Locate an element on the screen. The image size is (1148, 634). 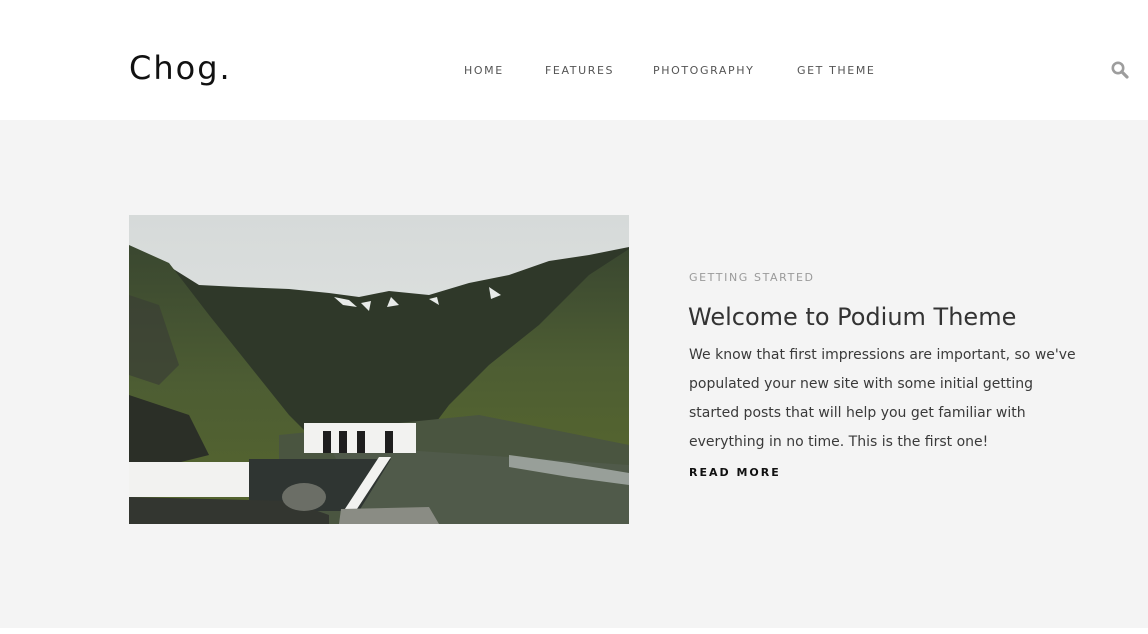
search-icon is located at coordinates (1120, 70).